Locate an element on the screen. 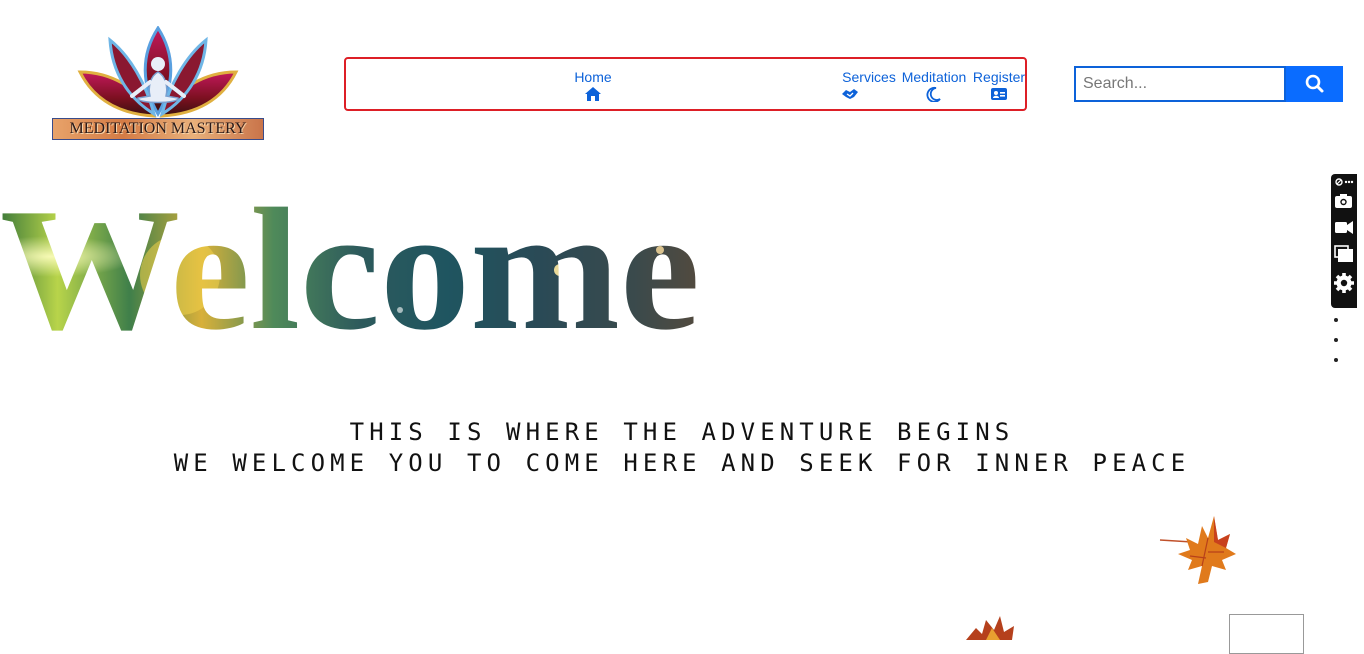 This screenshot has height=654, width=1364. logo-text: MEDITATION MASTERY is located at coordinates (158, 129).